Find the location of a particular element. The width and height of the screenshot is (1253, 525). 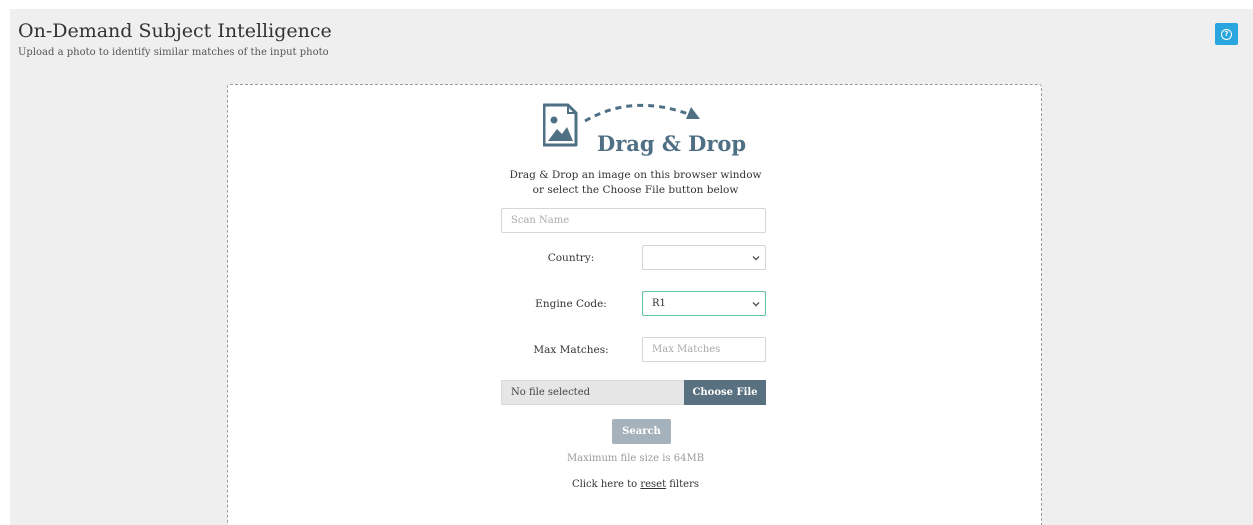

max-matches-input is located at coordinates (704, 349).